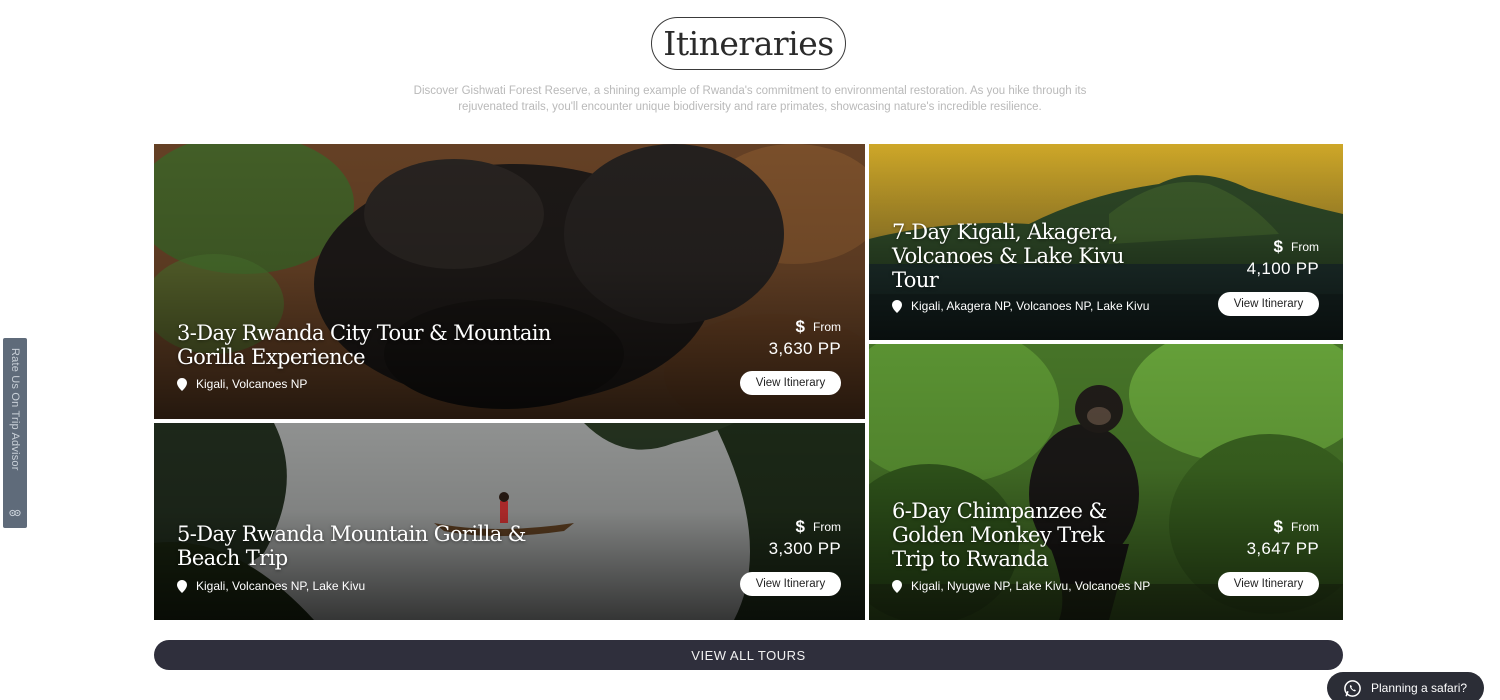 This screenshot has height=700, width=1500. I want to click on tour-location-text: Kigali, Volcanoes NP, so click(252, 384).